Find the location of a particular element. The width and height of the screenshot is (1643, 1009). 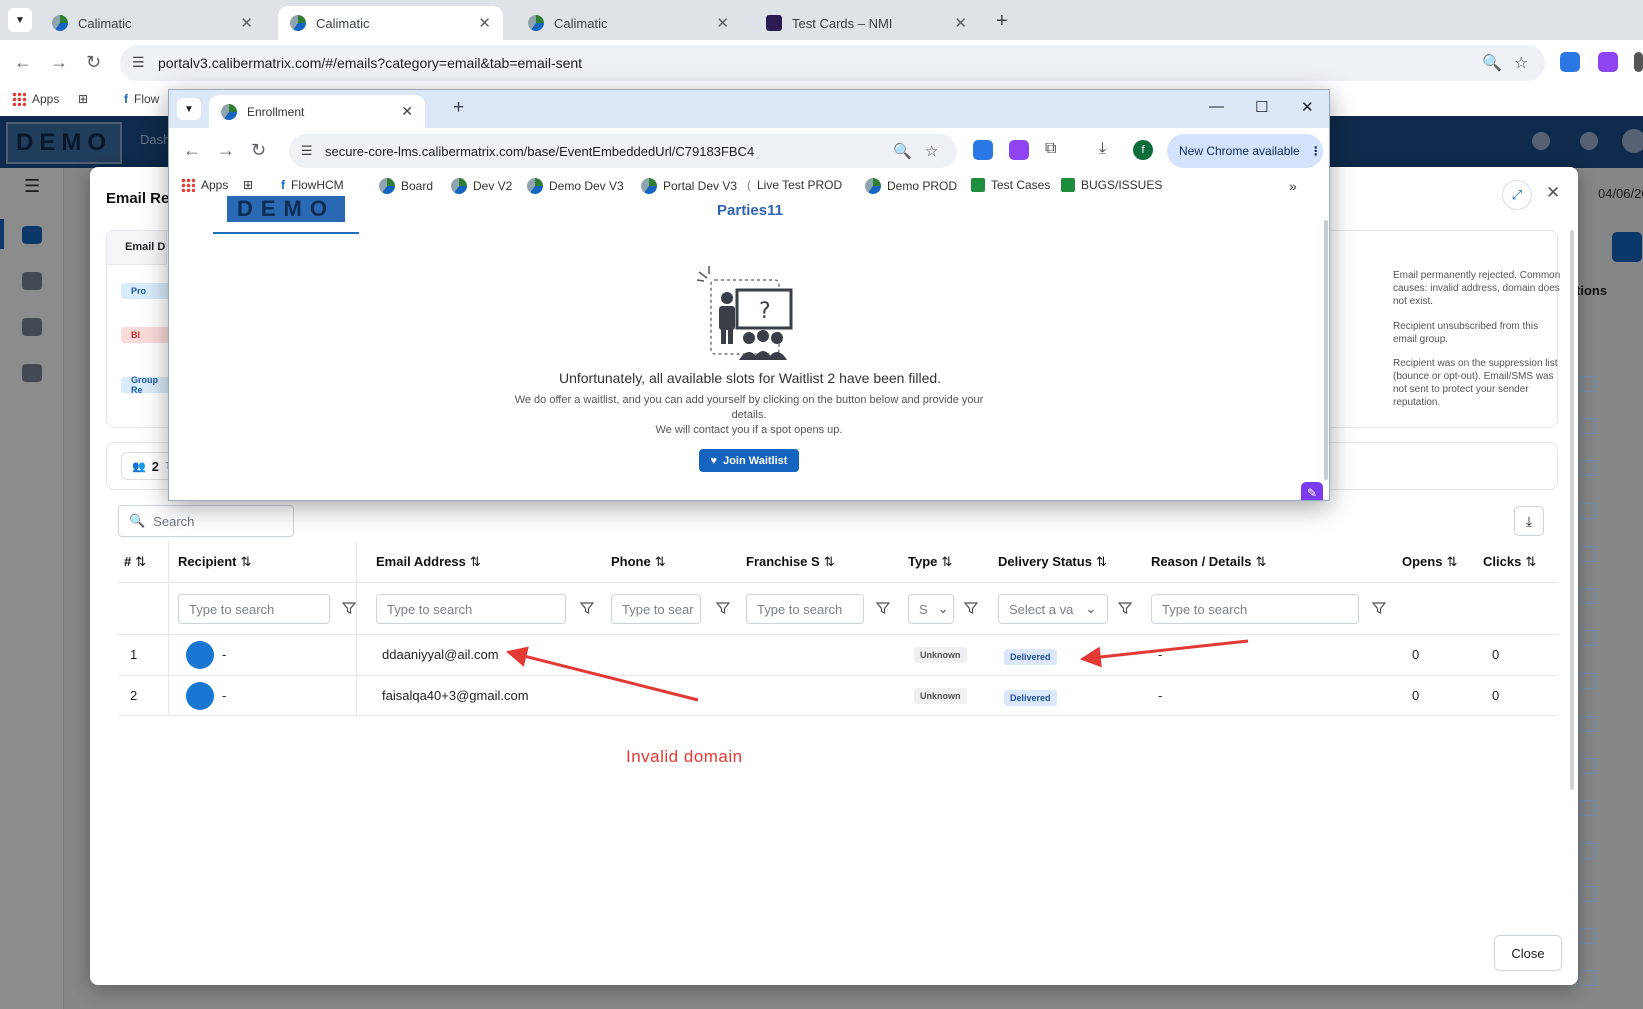

minimize-icon: — is located at coordinates (1216, 106).